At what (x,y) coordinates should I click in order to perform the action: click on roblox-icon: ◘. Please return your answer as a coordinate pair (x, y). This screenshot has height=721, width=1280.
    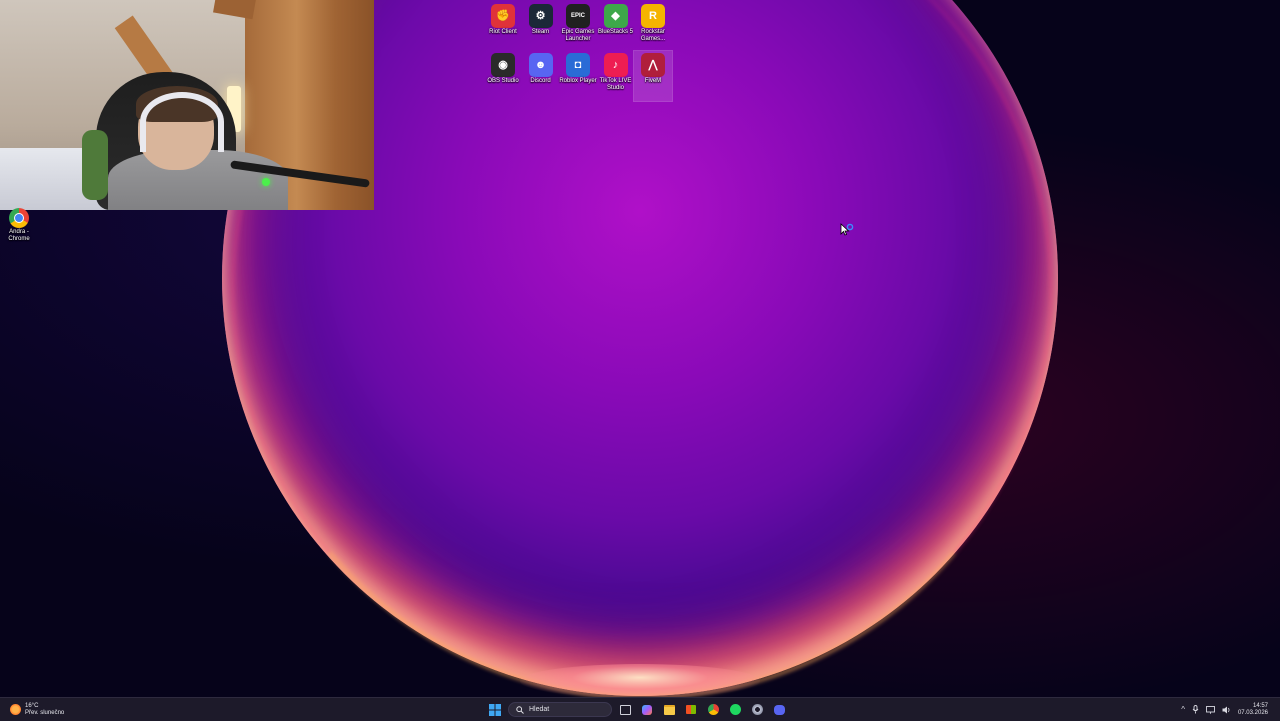
    Looking at the image, I should click on (578, 65).